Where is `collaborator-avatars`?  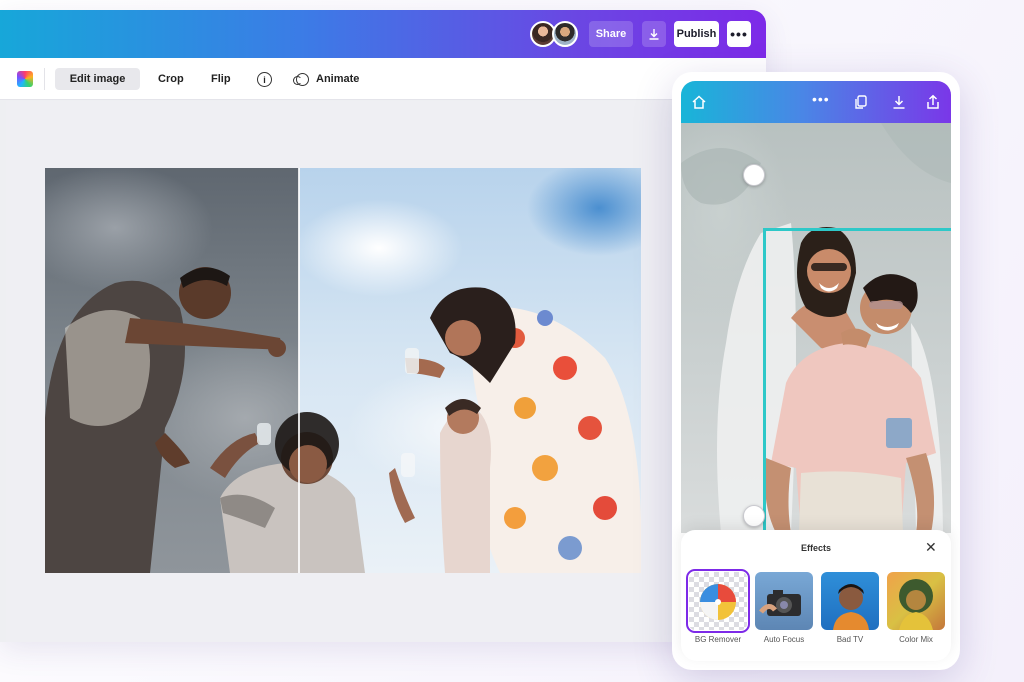
collaborator-avatars is located at coordinates (554, 34).